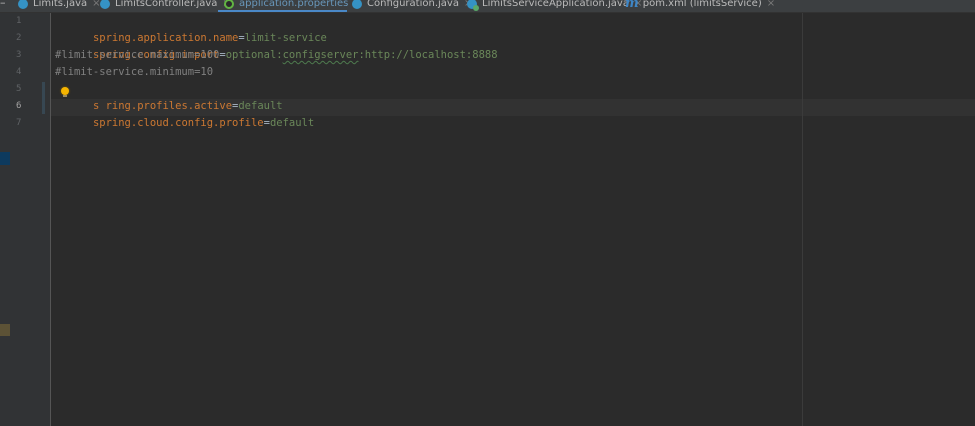  What do you see at coordinates (191, 28) in the screenshot?
I see `code-line-1: spring.application.name=limit-service` at bounding box center [191, 28].